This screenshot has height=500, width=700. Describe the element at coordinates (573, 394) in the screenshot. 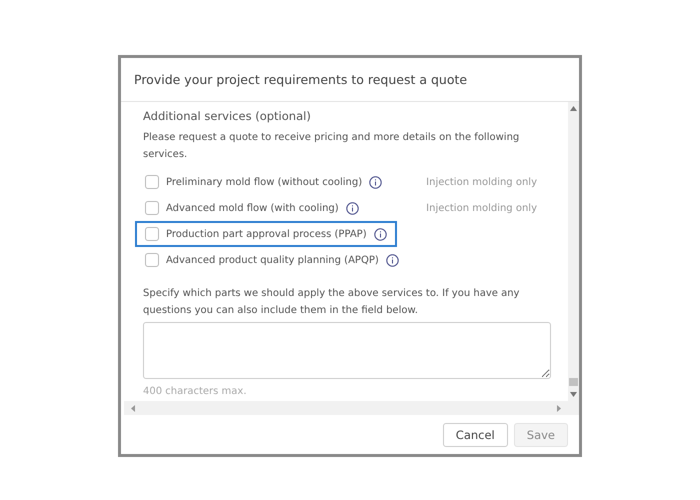

I see `scroll-down-arrow-icon` at that location.